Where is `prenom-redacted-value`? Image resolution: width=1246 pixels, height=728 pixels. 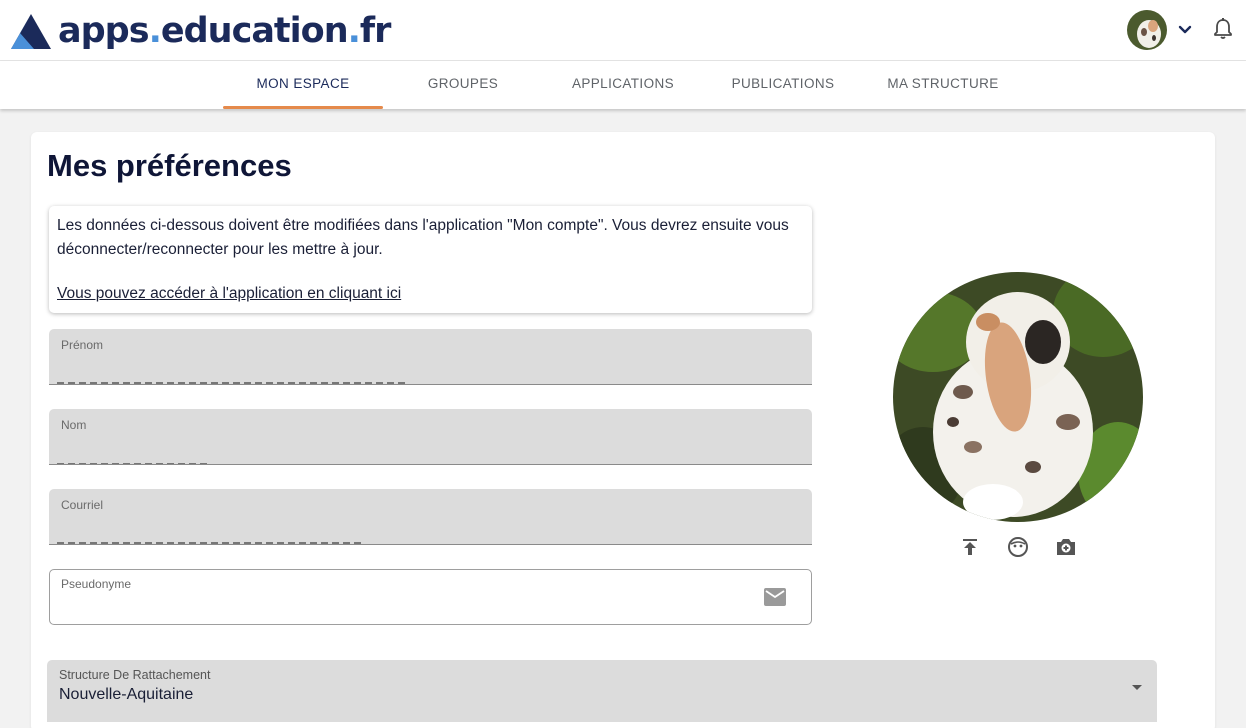
prenom-redacted-value is located at coordinates (232, 383).